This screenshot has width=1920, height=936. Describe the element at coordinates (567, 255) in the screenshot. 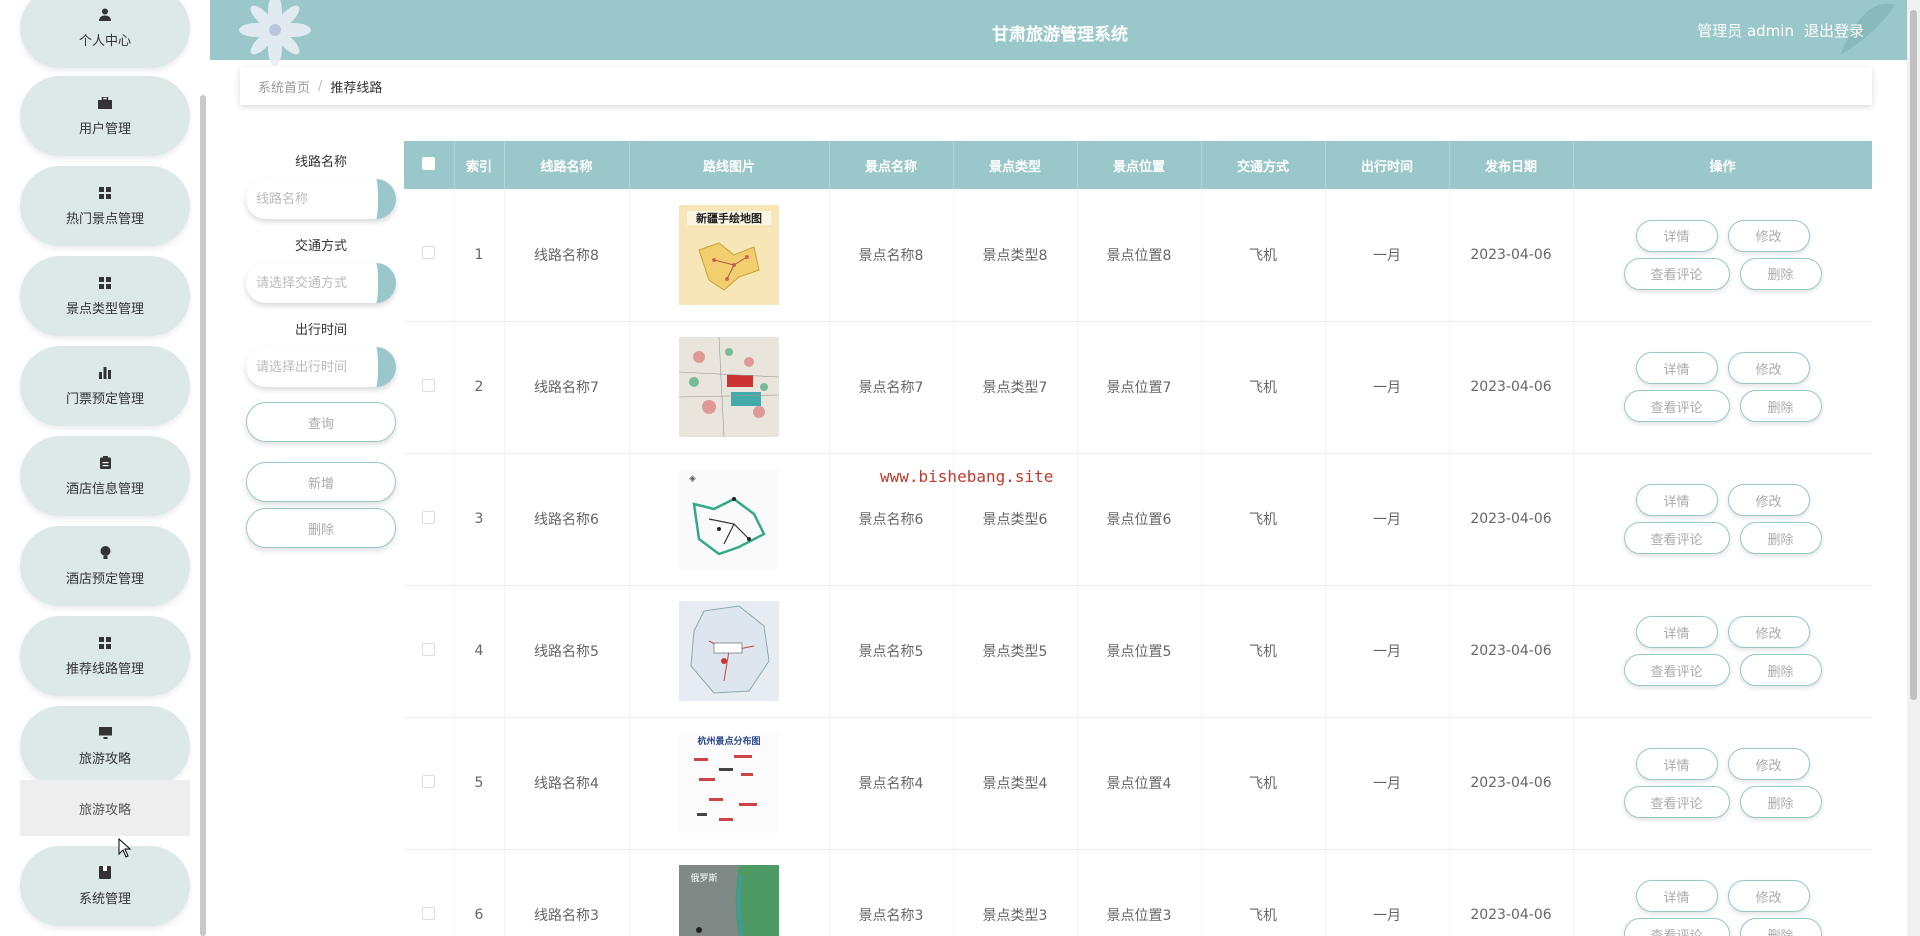

I see `cell-route-name: 线路名称8` at that location.